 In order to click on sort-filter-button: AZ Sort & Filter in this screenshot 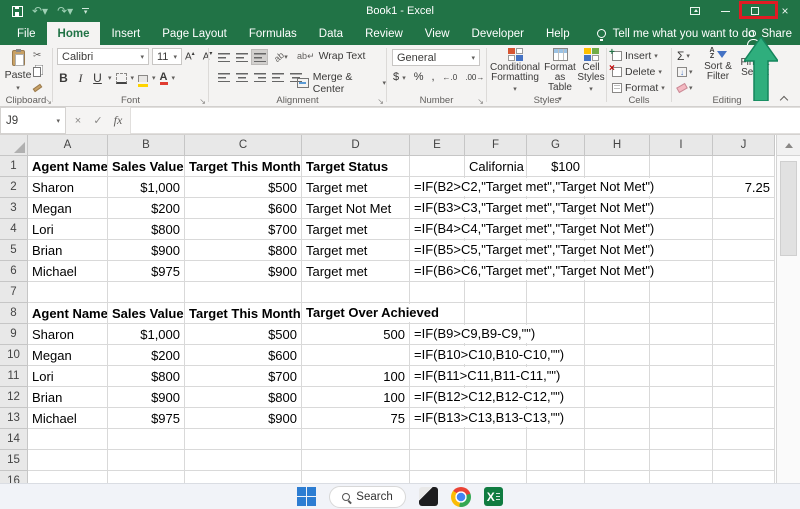, I will do `click(718, 64)`.